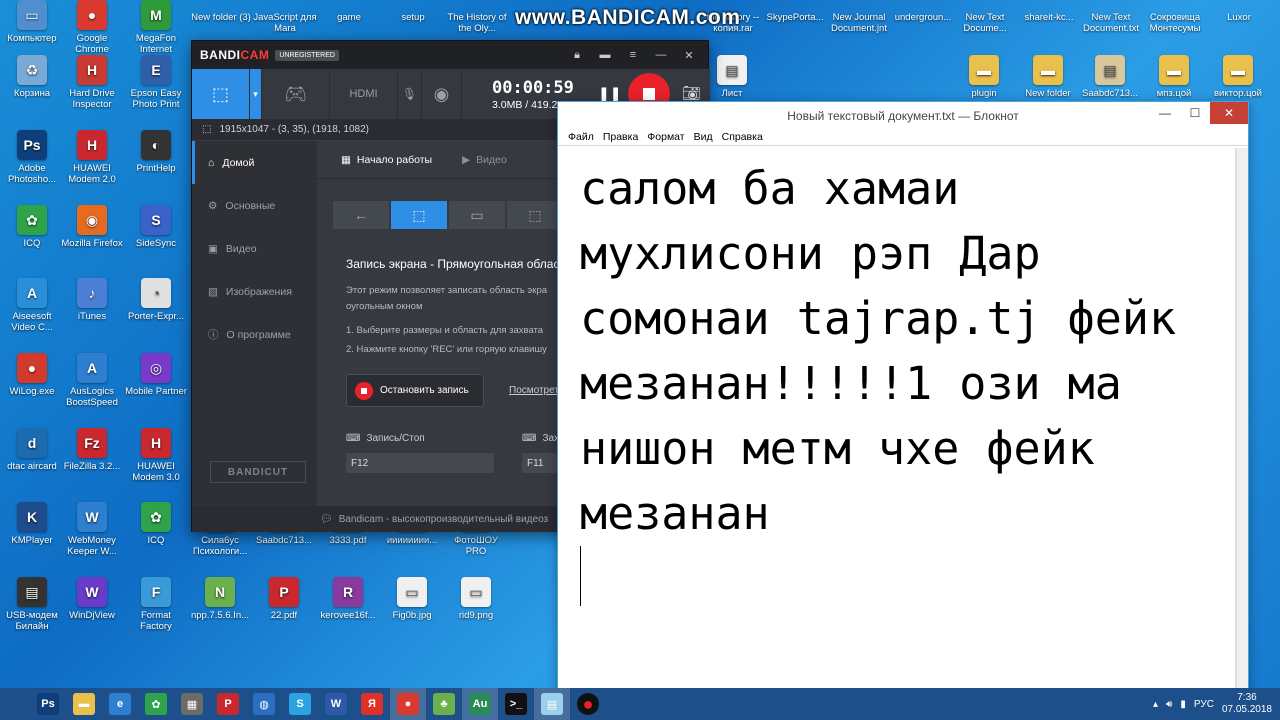 The width and height of the screenshot is (1280, 720). What do you see at coordinates (192, 704) in the screenshot?
I see `taskbar-app: ▦` at bounding box center [192, 704].